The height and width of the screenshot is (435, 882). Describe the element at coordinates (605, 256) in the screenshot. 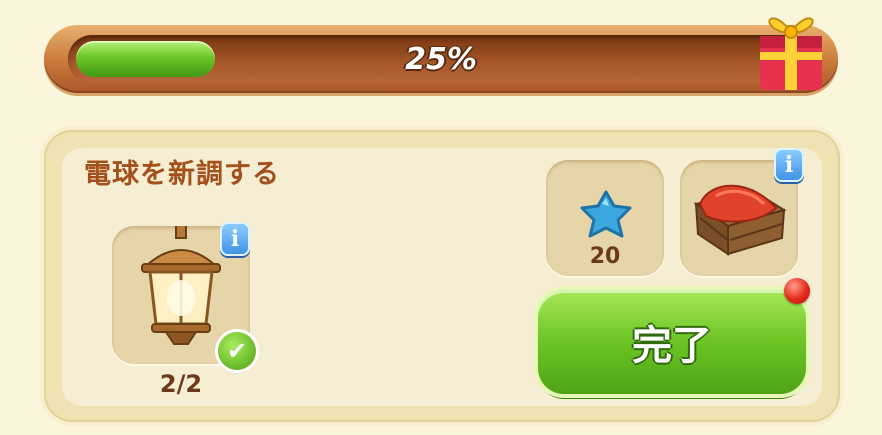

I see `star-reward-amount: 20` at that location.